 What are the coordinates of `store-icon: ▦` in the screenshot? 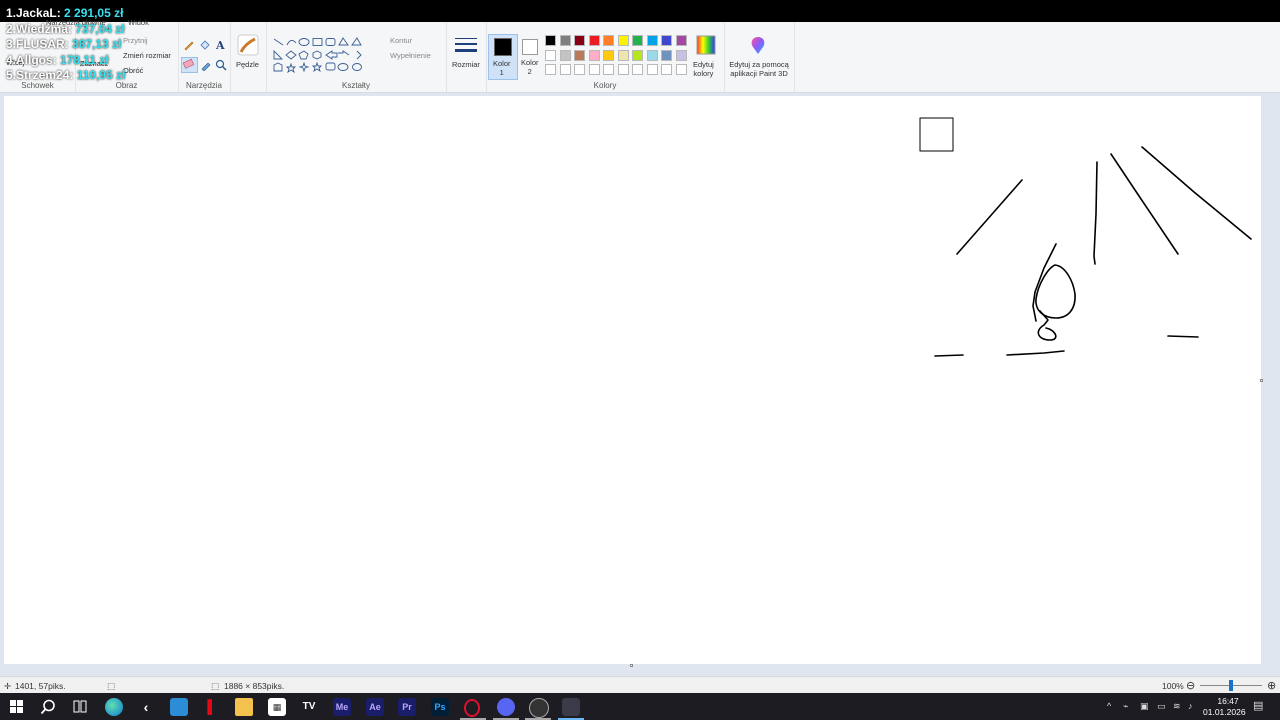 It's located at (277, 707).